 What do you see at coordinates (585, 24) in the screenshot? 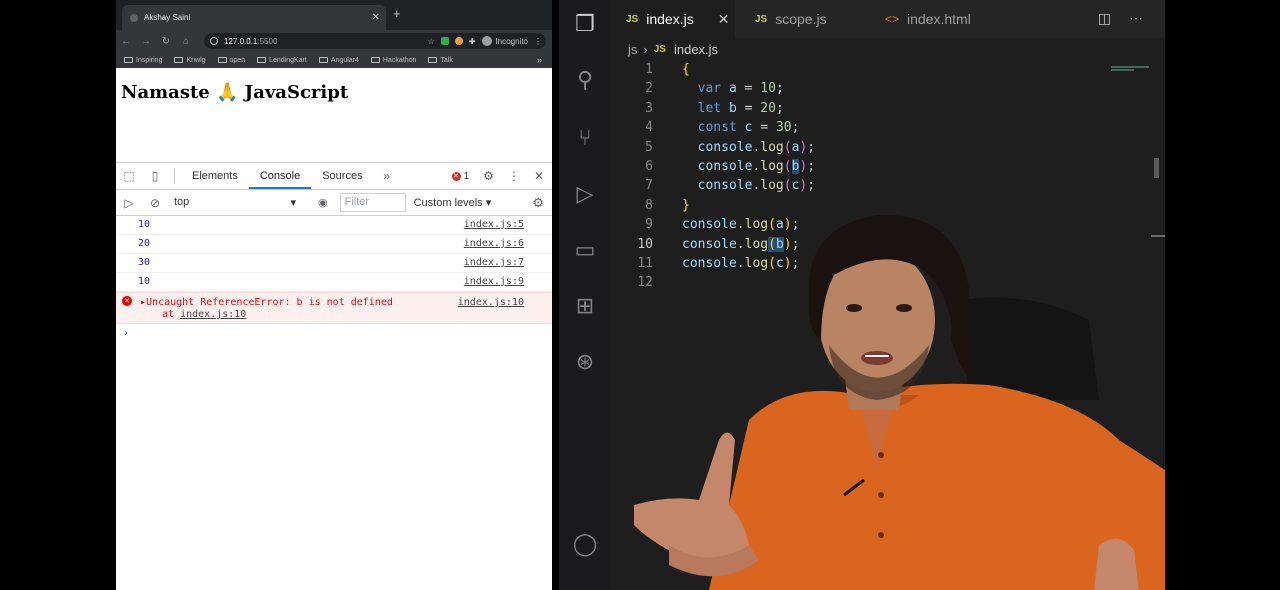
I see `explorer-files-icon: ❐` at bounding box center [585, 24].